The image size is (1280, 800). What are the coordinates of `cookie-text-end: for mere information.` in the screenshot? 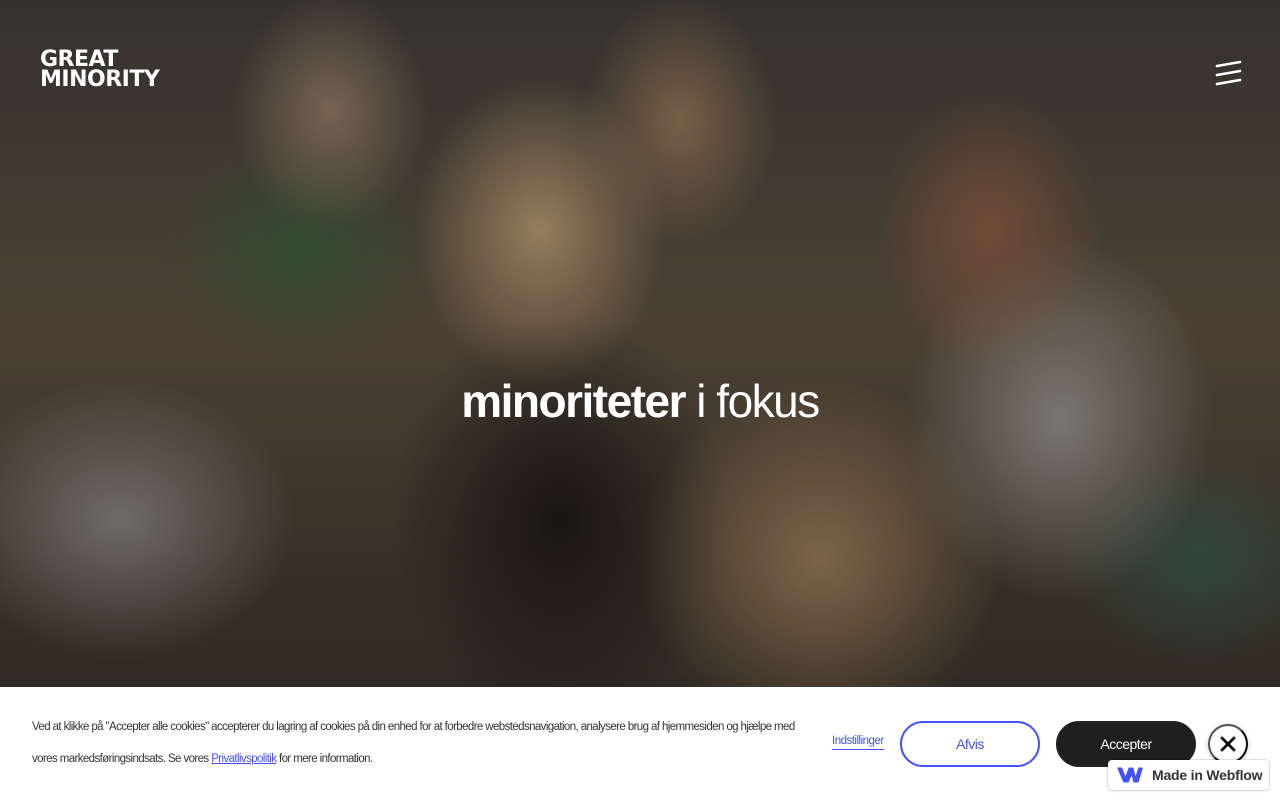 It's located at (326, 759).